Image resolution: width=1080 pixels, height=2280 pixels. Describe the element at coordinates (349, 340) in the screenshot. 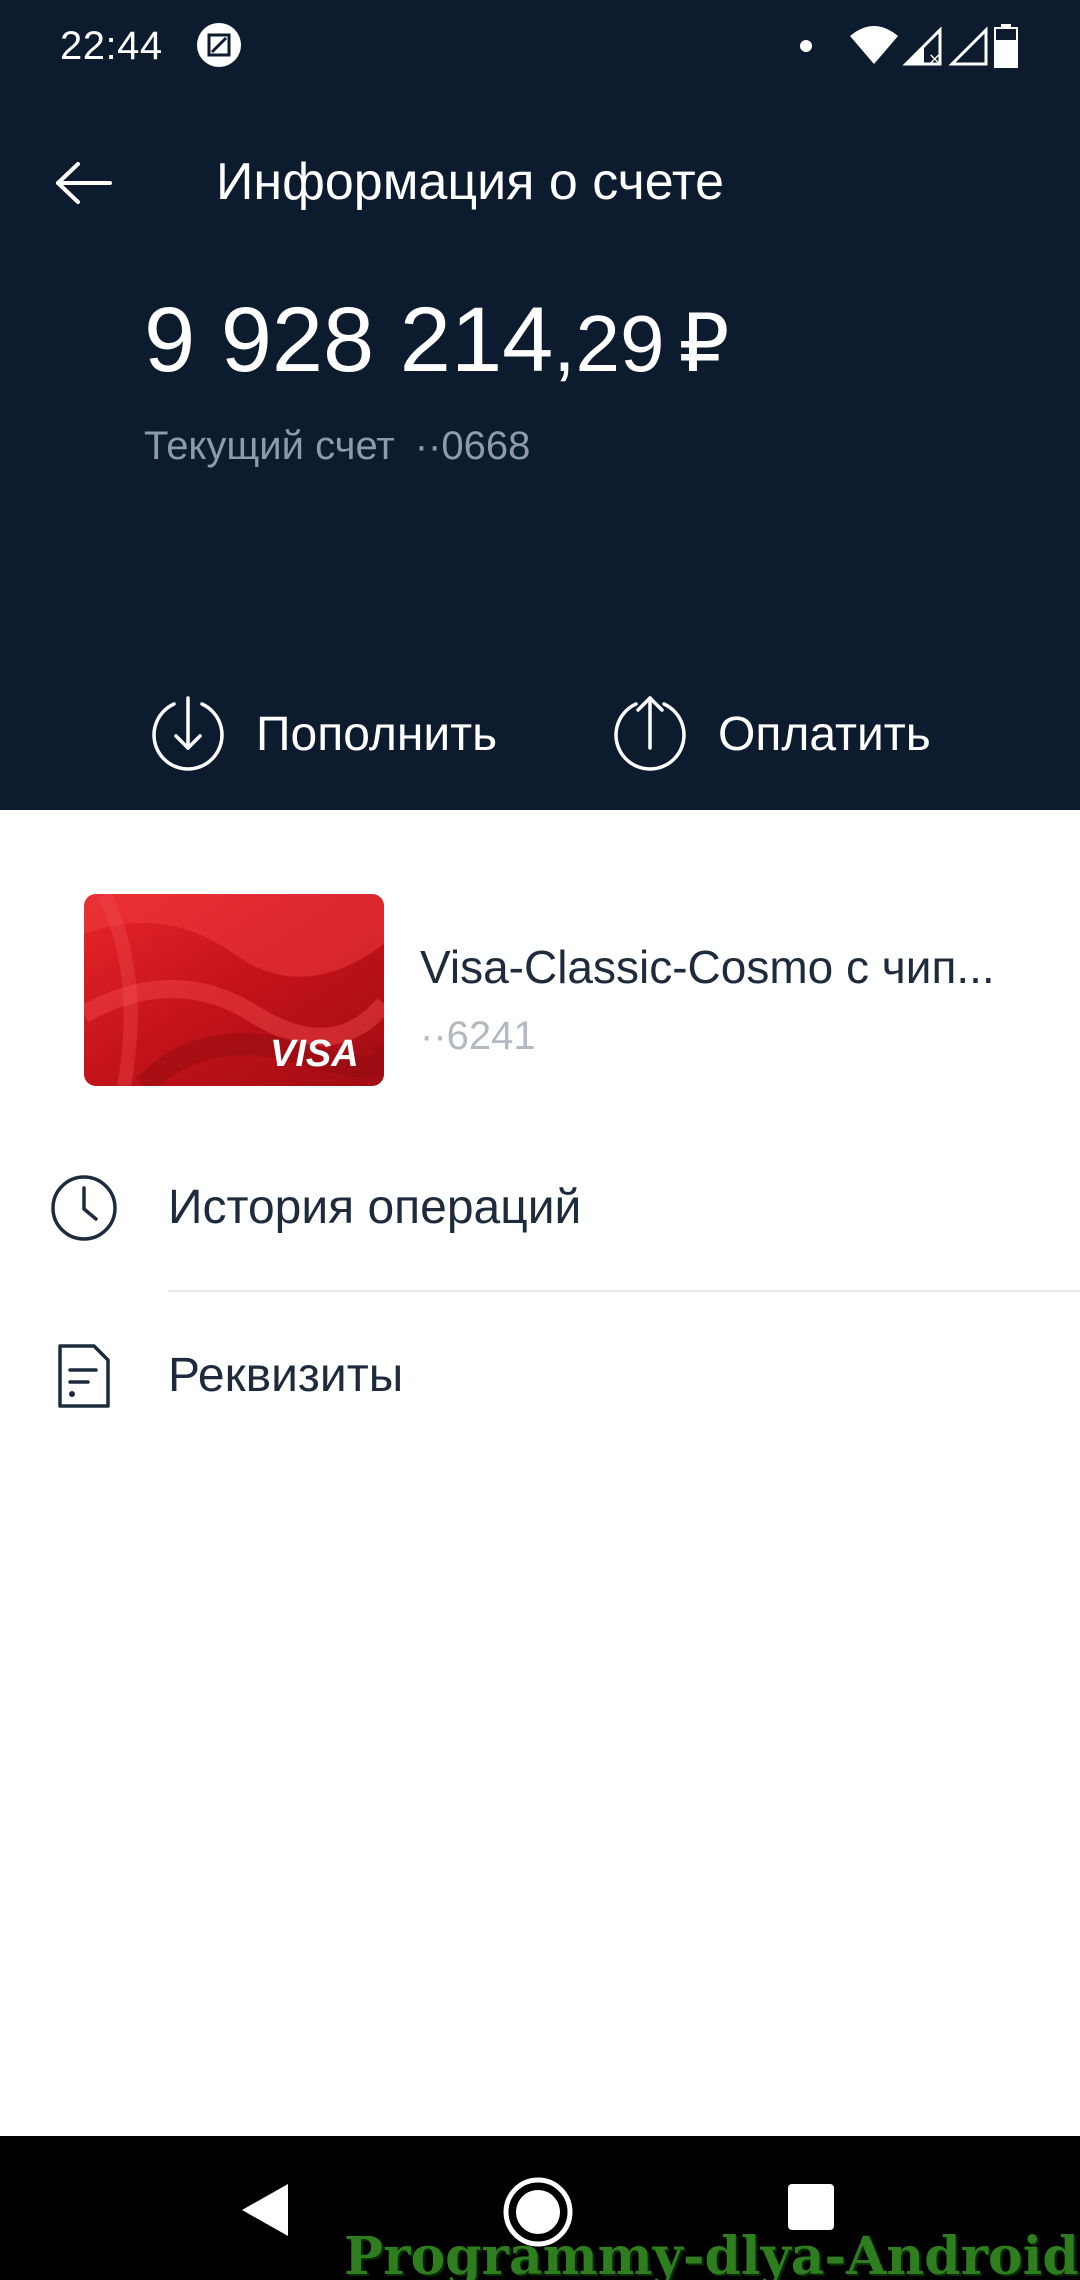

I see `balance-integer: 9 928 214` at that location.